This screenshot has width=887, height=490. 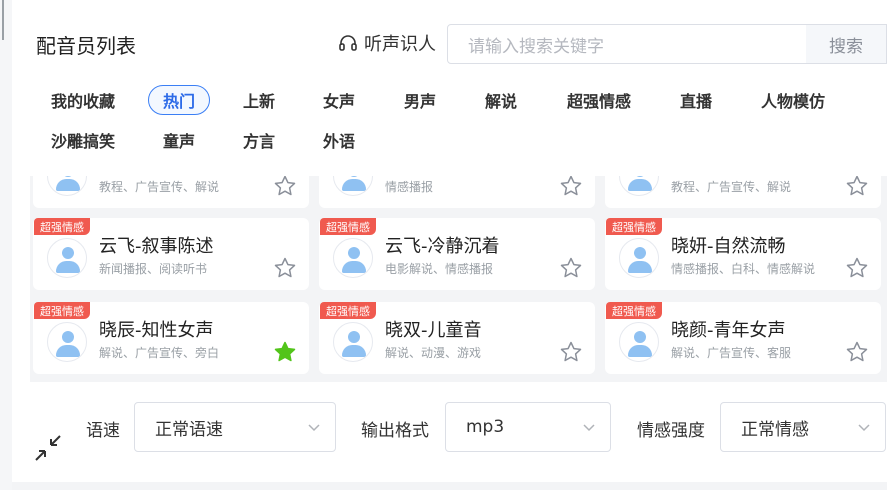 I want to click on voice-card: 超强情感 晓辰-知性女声解说、广告宣传、旁白, so click(x=171, y=338).